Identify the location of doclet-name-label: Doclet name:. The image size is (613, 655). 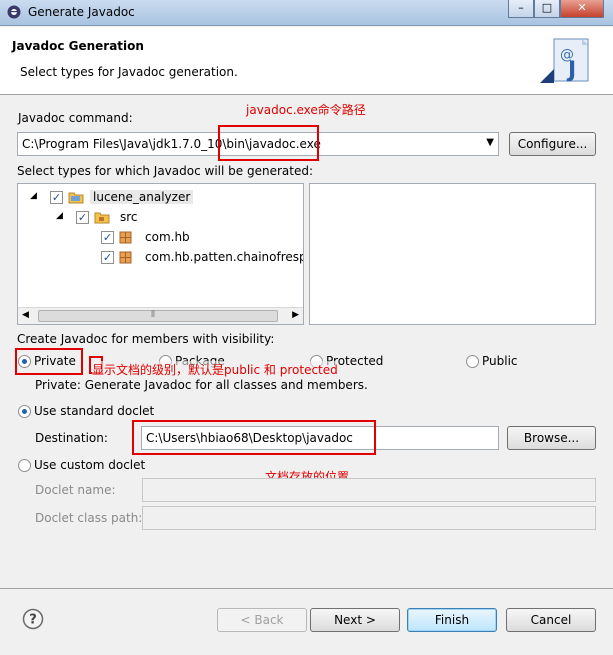
(75, 490).